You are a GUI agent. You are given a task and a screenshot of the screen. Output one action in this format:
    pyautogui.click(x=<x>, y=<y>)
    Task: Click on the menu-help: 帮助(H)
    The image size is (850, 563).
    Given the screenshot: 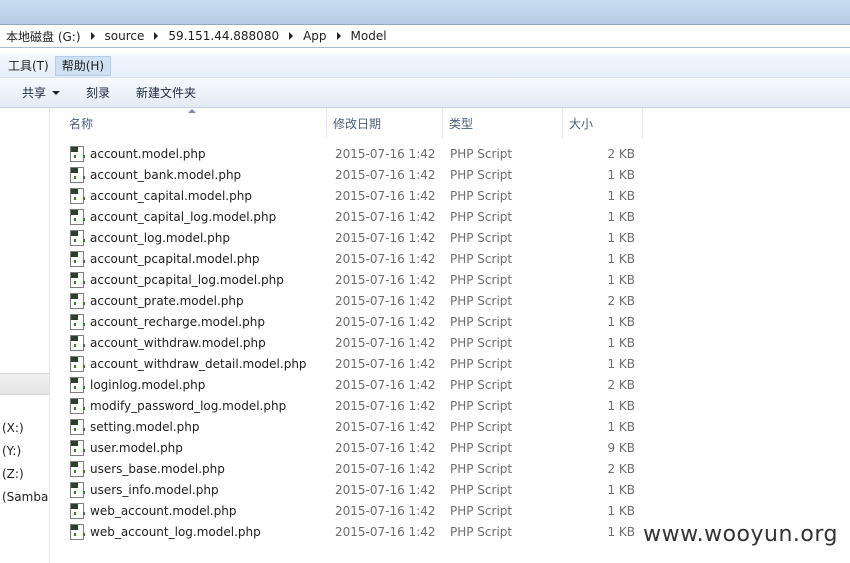 What is the action you would take?
    pyautogui.click(x=83, y=65)
    